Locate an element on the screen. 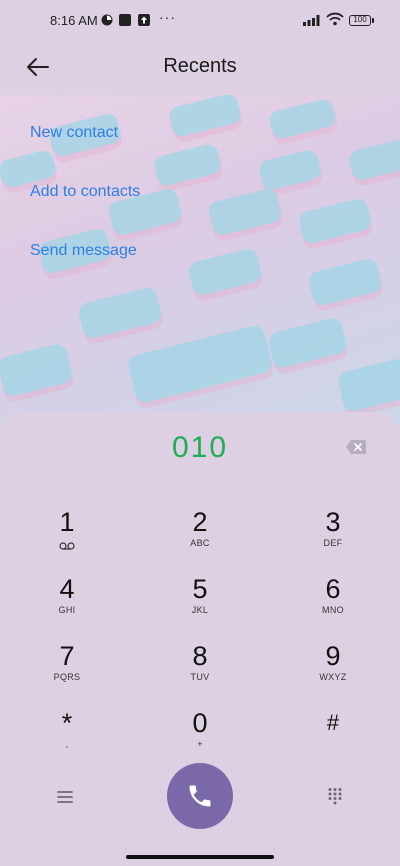  new-contact-link: New contact is located at coordinates (74, 133).